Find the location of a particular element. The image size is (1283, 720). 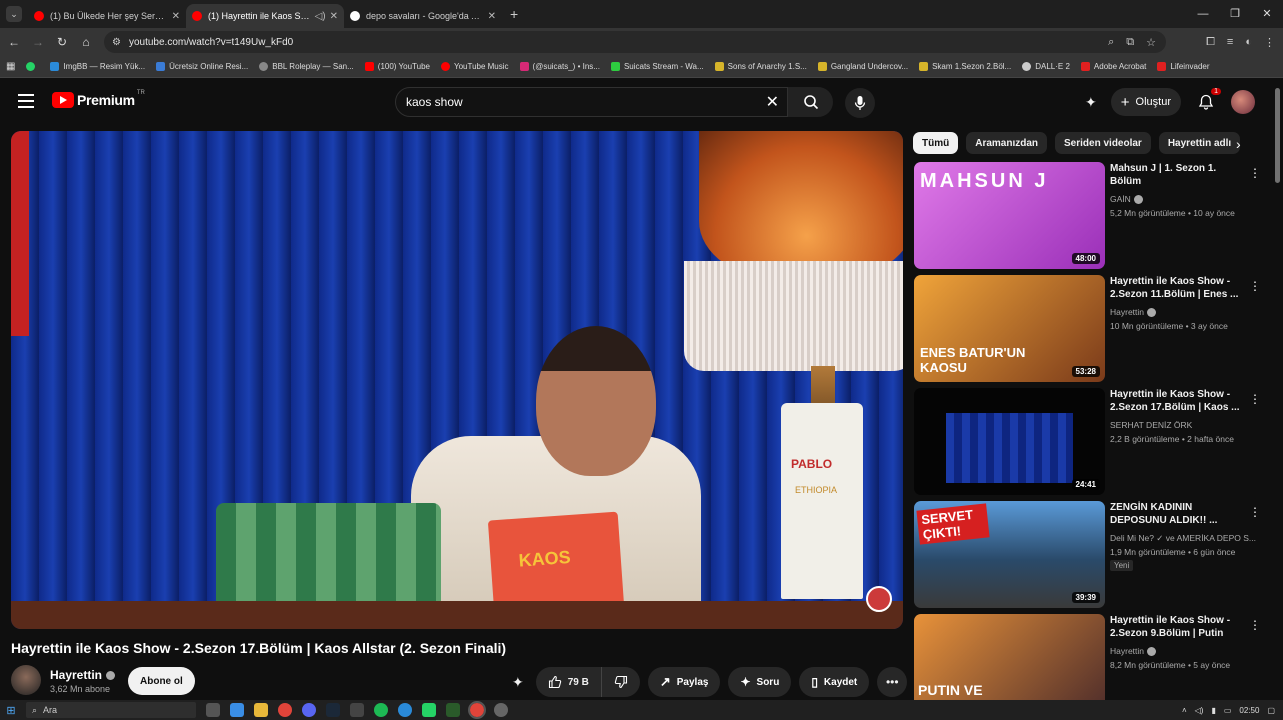

channel-avatar is located at coordinates (26, 680).